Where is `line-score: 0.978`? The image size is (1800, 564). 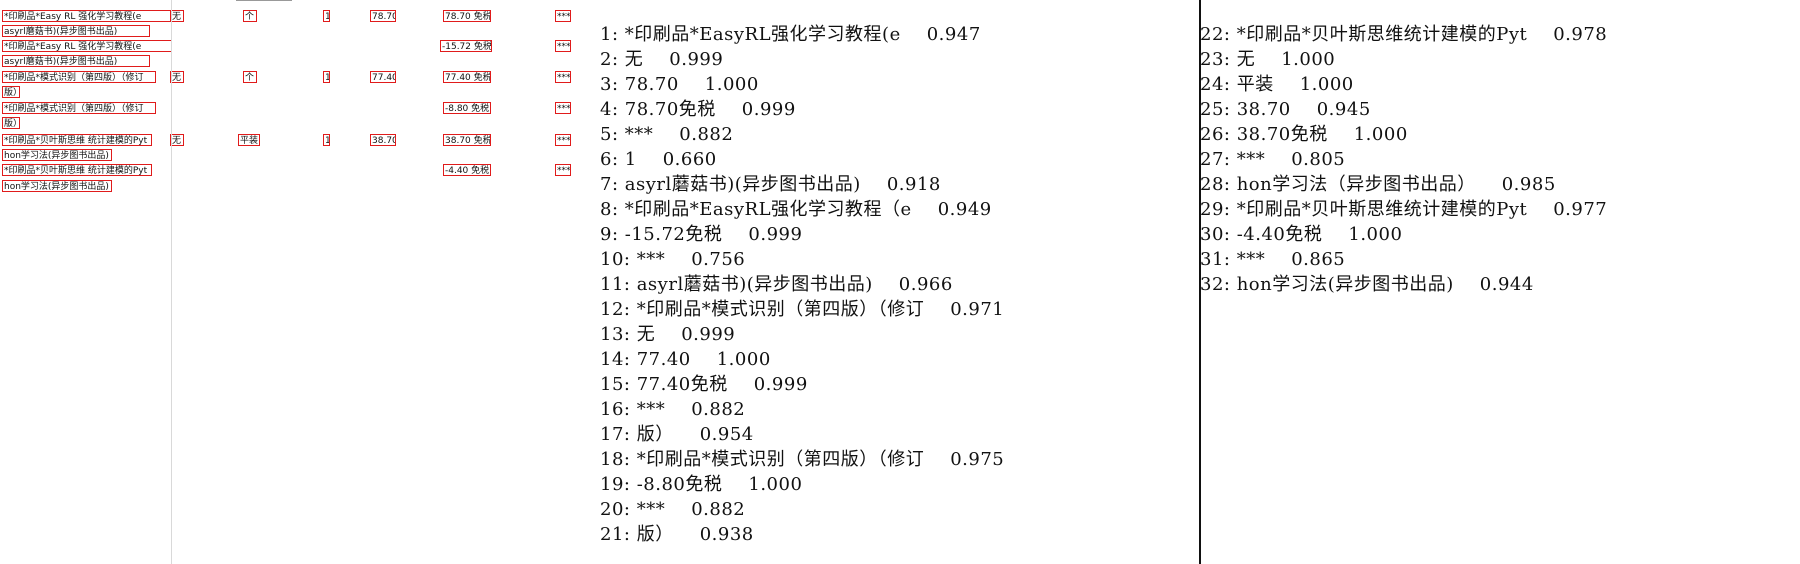 line-score: 0.978 is located at coordinates (1580, 34).